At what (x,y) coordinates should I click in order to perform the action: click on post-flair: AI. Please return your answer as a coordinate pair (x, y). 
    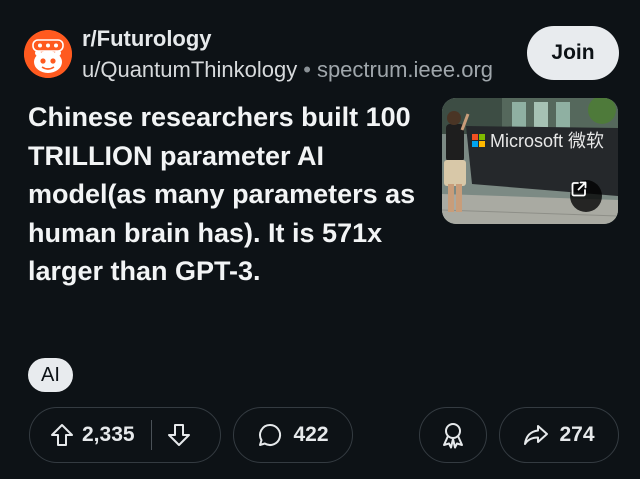
    Looking at the image, I should click on (50, 375).